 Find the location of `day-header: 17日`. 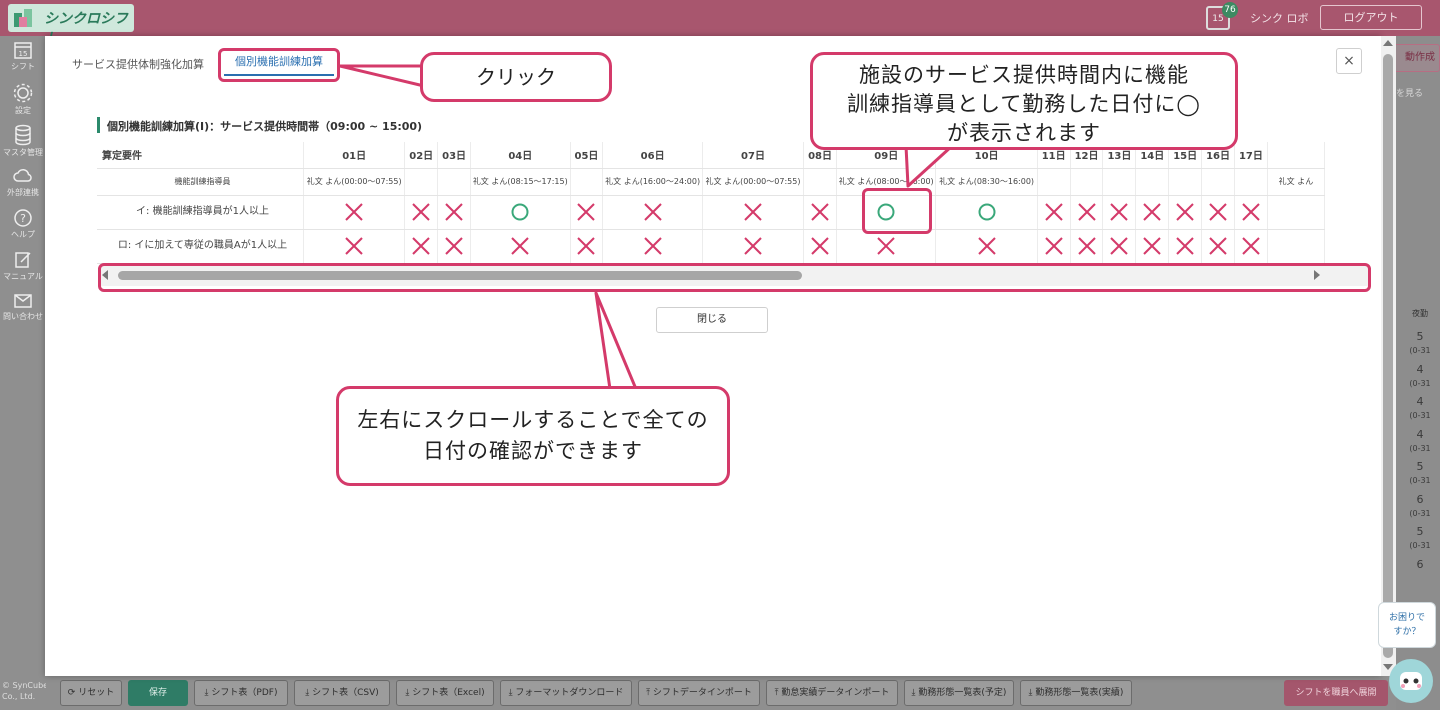

day-header: 17日 is located at coordinates (1251, 155).